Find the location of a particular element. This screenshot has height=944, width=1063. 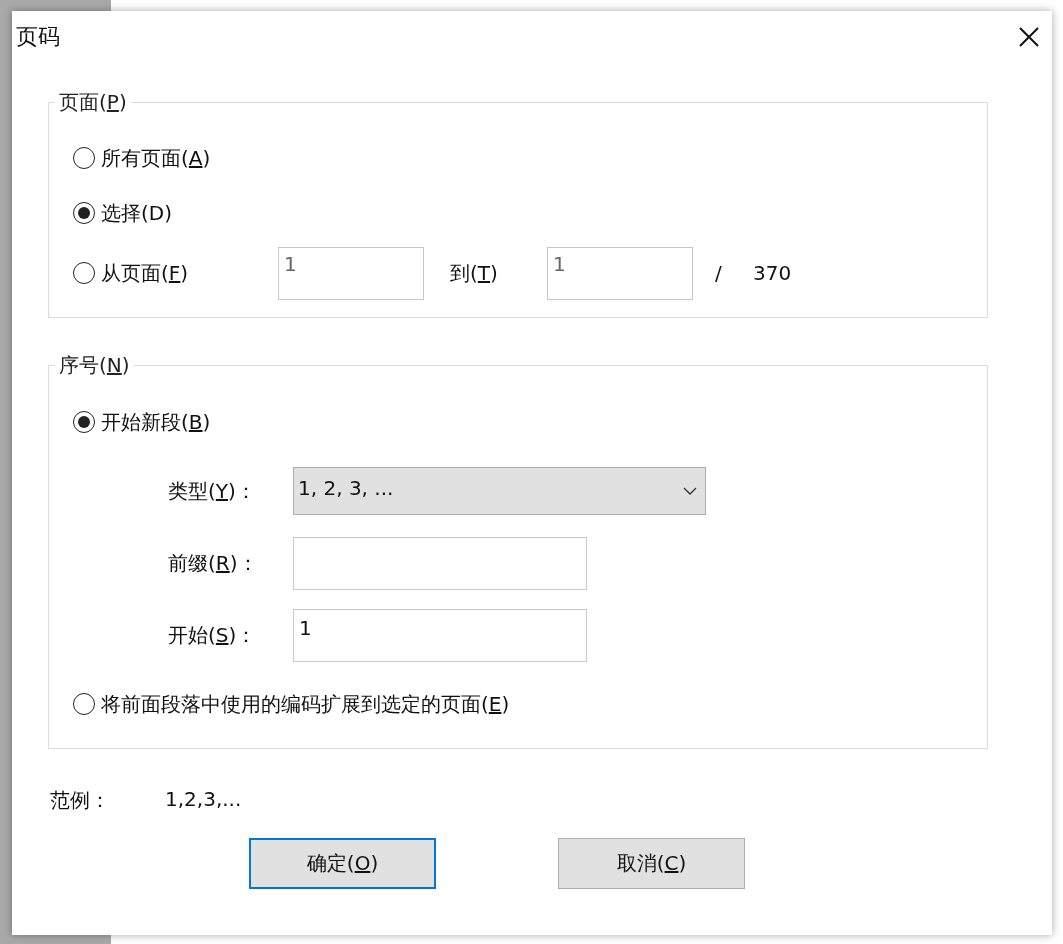

radio-button: 从页面(F) is located at coordinates (175, 273).